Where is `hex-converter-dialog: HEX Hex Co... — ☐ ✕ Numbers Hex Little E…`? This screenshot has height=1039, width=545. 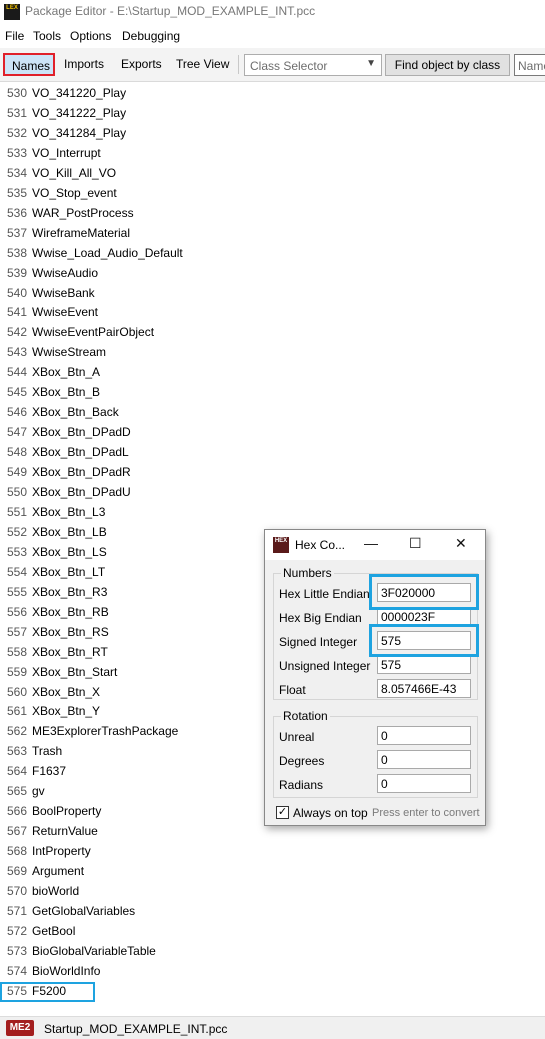
hex-converter-dialog: HEX Hex Co... — ☐ ✕ Numbers Hex Little E… is located at coordinates (375, 677).